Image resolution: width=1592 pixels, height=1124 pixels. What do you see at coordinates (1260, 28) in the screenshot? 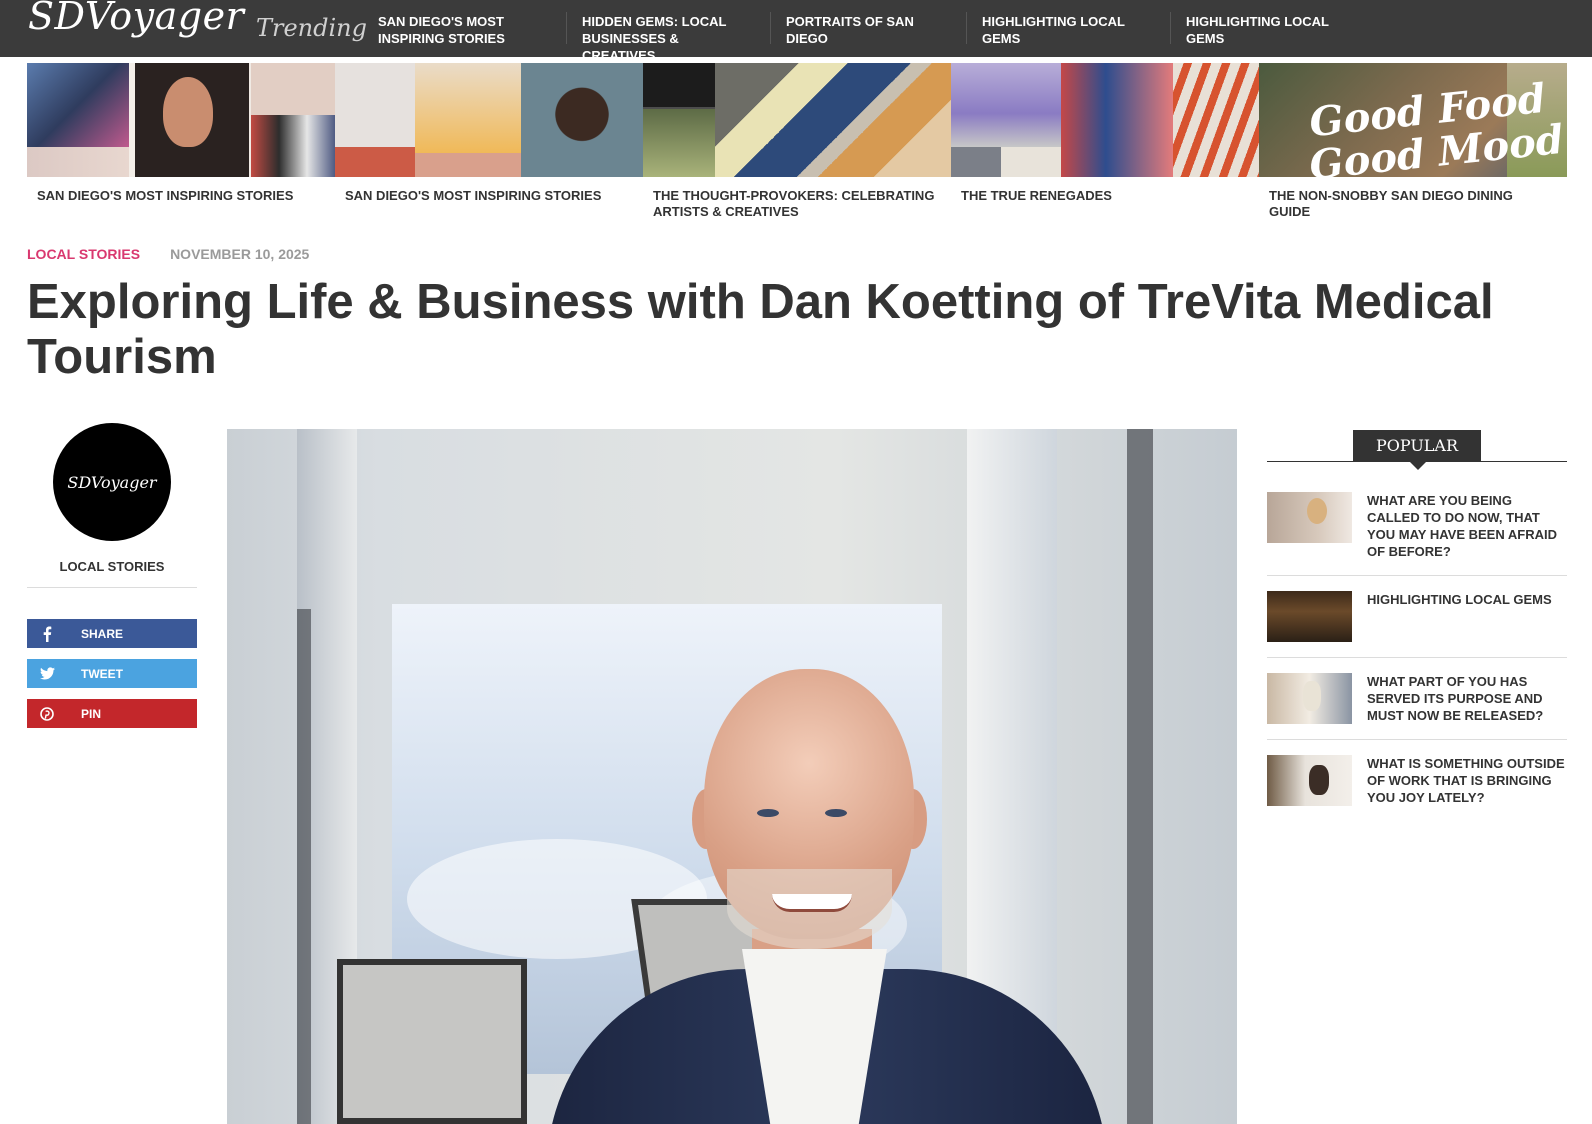
I see `nav-link-local-gems-2: HIGHLIGHTING LOCAL GEMS` at bounding box center [1260, 28].